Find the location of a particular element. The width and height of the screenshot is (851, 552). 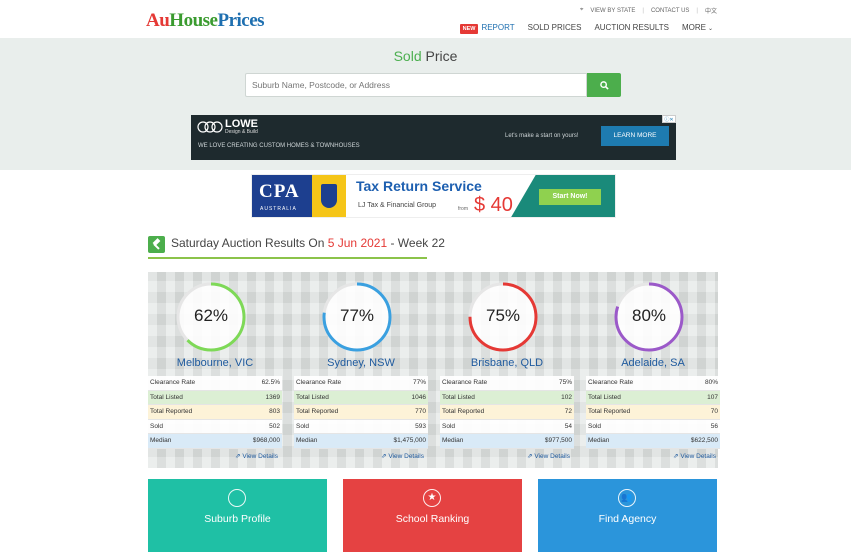

logo-house: House is located at coordinates (193, 20).